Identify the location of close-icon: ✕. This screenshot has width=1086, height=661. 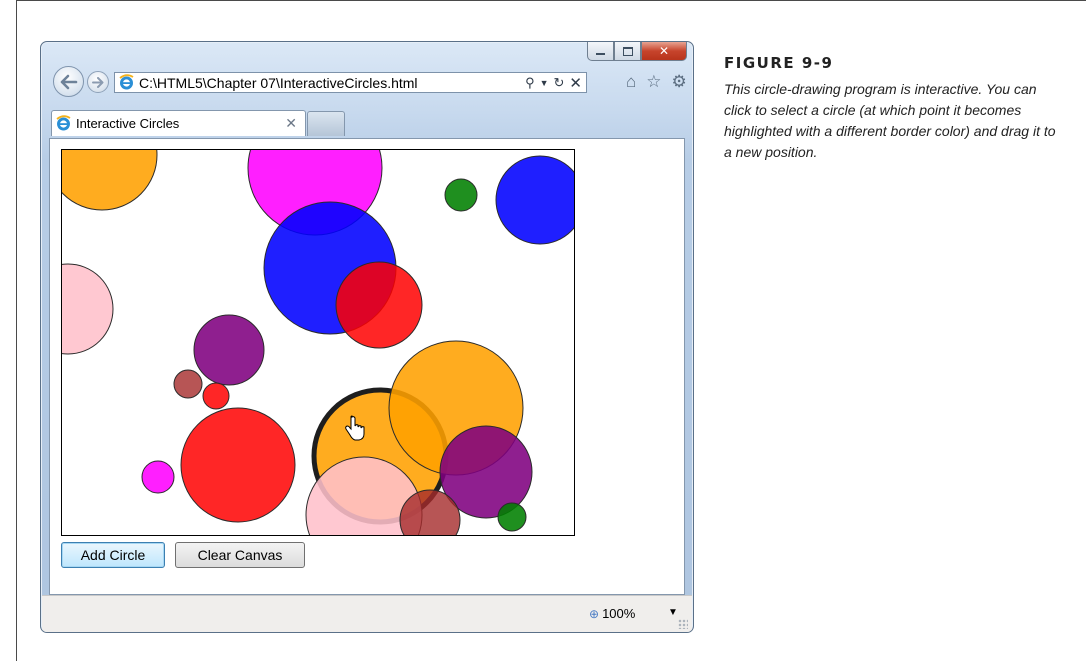
(664, 51).